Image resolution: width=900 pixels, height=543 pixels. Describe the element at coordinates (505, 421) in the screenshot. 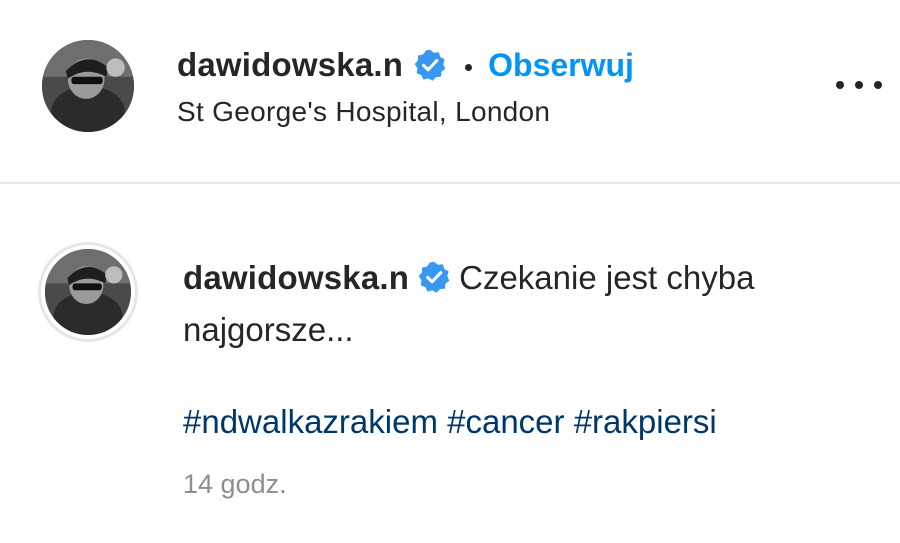

I see `hashtag-link: #cancer` at that location.